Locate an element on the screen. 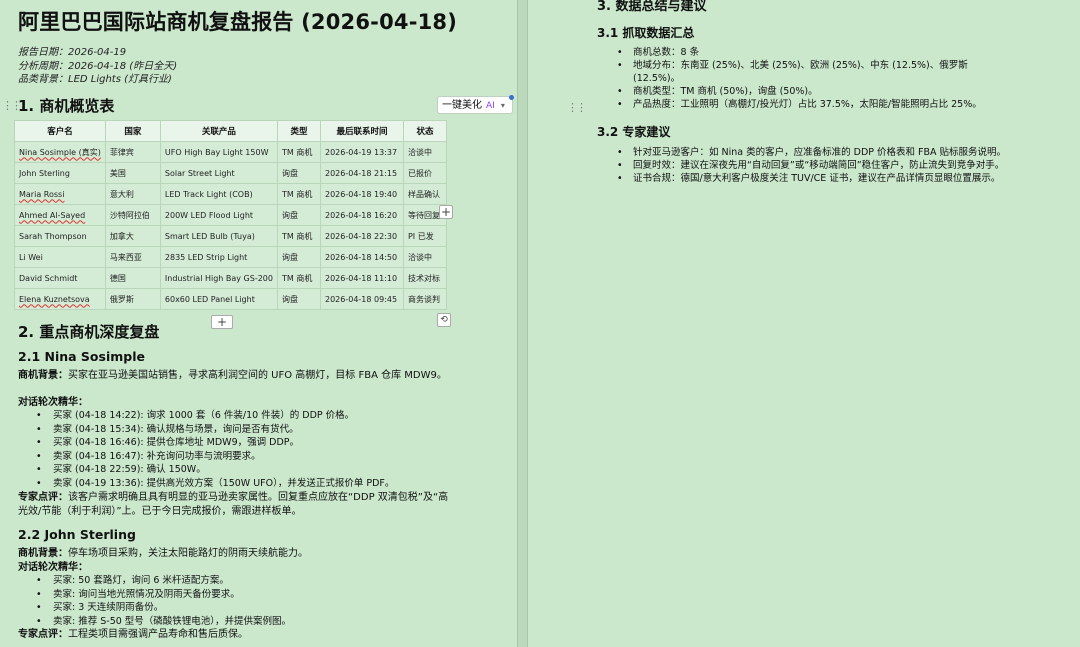 The width and height of the screenshot is (1080, 647). cell-customer: Maria Rossi is located at coordinates (60, 194).